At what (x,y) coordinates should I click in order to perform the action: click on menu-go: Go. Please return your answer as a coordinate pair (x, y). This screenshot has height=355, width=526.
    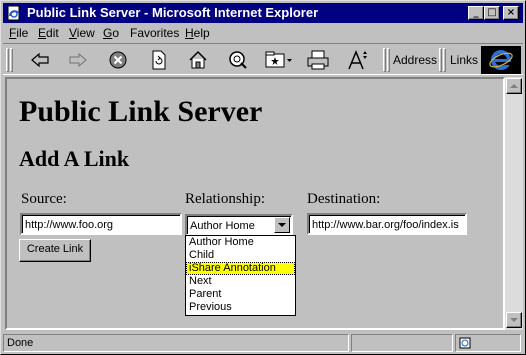
    Looking at the image, I should click on (111, 33).